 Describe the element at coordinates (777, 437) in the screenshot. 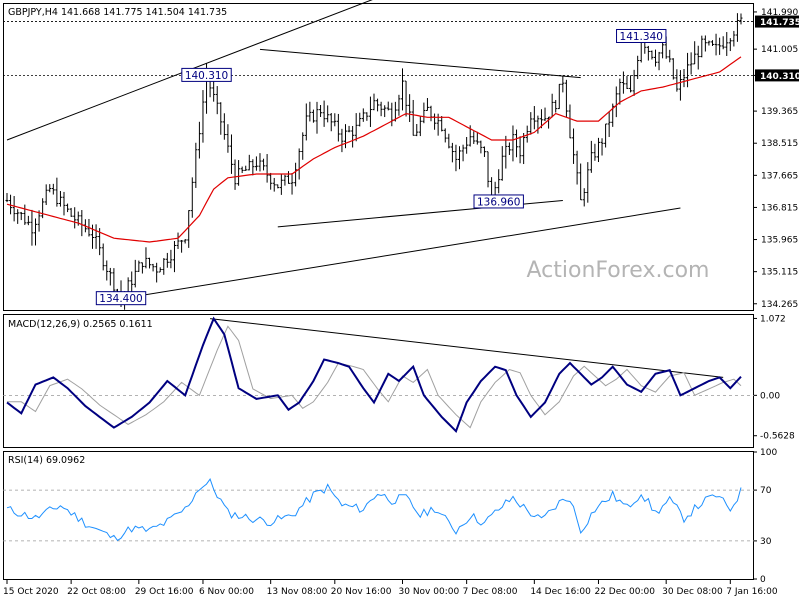

I see `macd-tick-label: -0.5628` at that location.